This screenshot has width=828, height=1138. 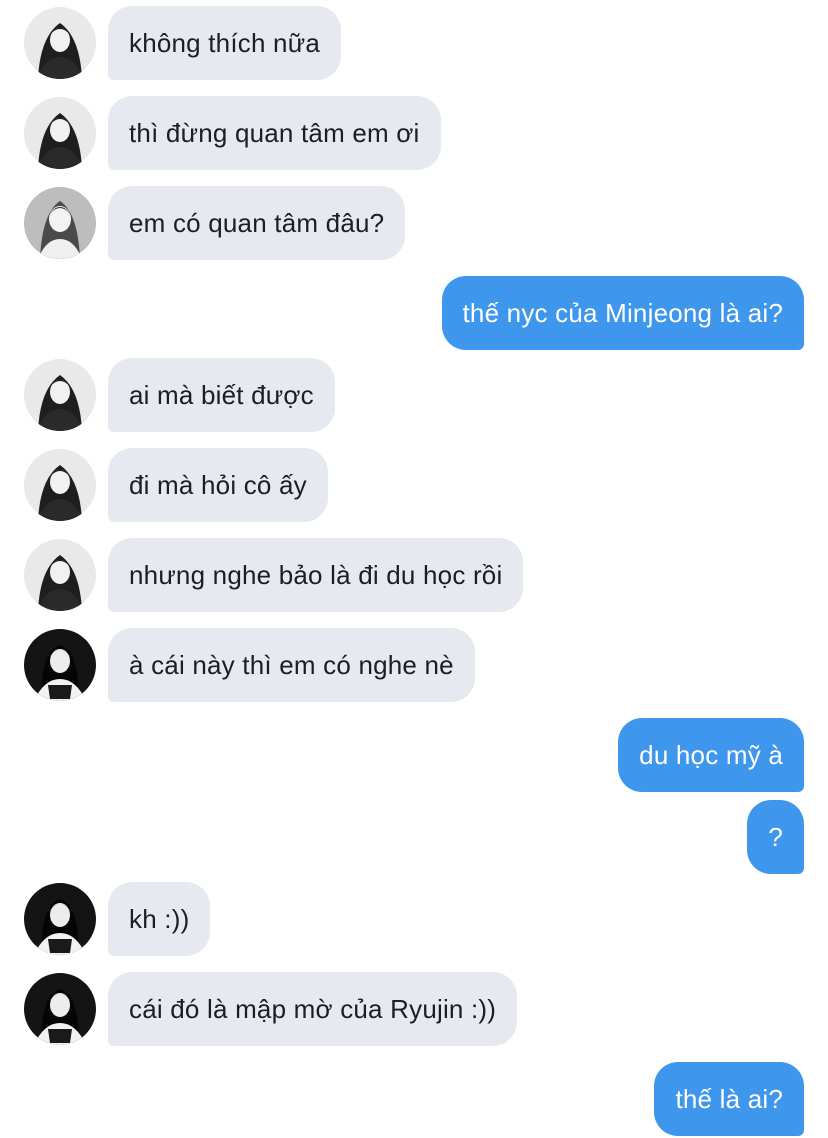 I want to click on message-row-outgoing: thế là ai?, so click(x=414, y=1099).